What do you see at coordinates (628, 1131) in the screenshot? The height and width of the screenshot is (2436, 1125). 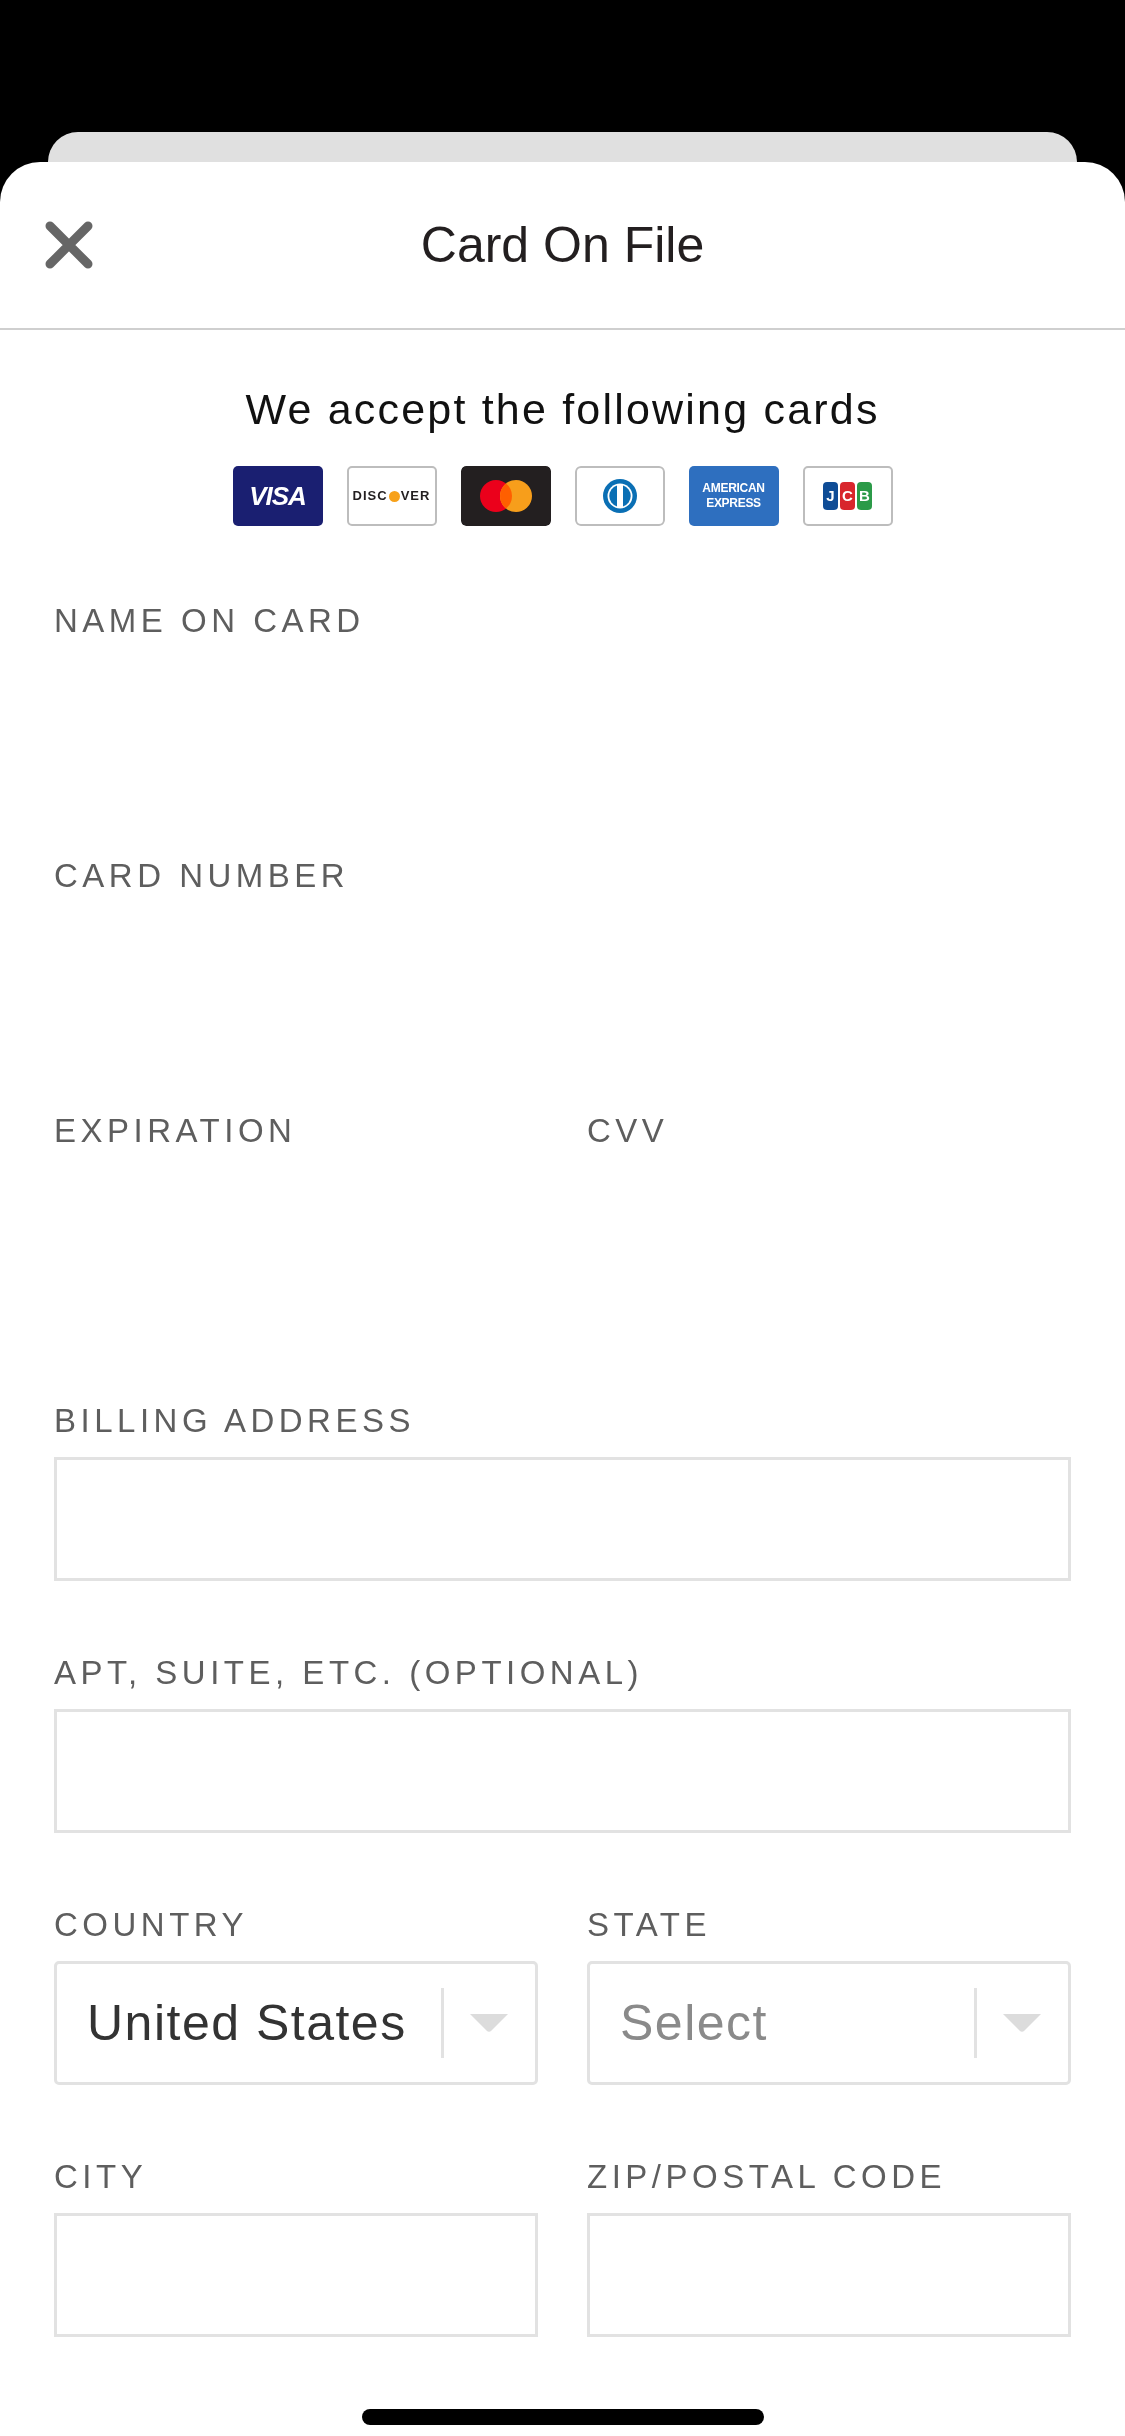 I see `field-label: CVV` at bounding box center [628, 1131].